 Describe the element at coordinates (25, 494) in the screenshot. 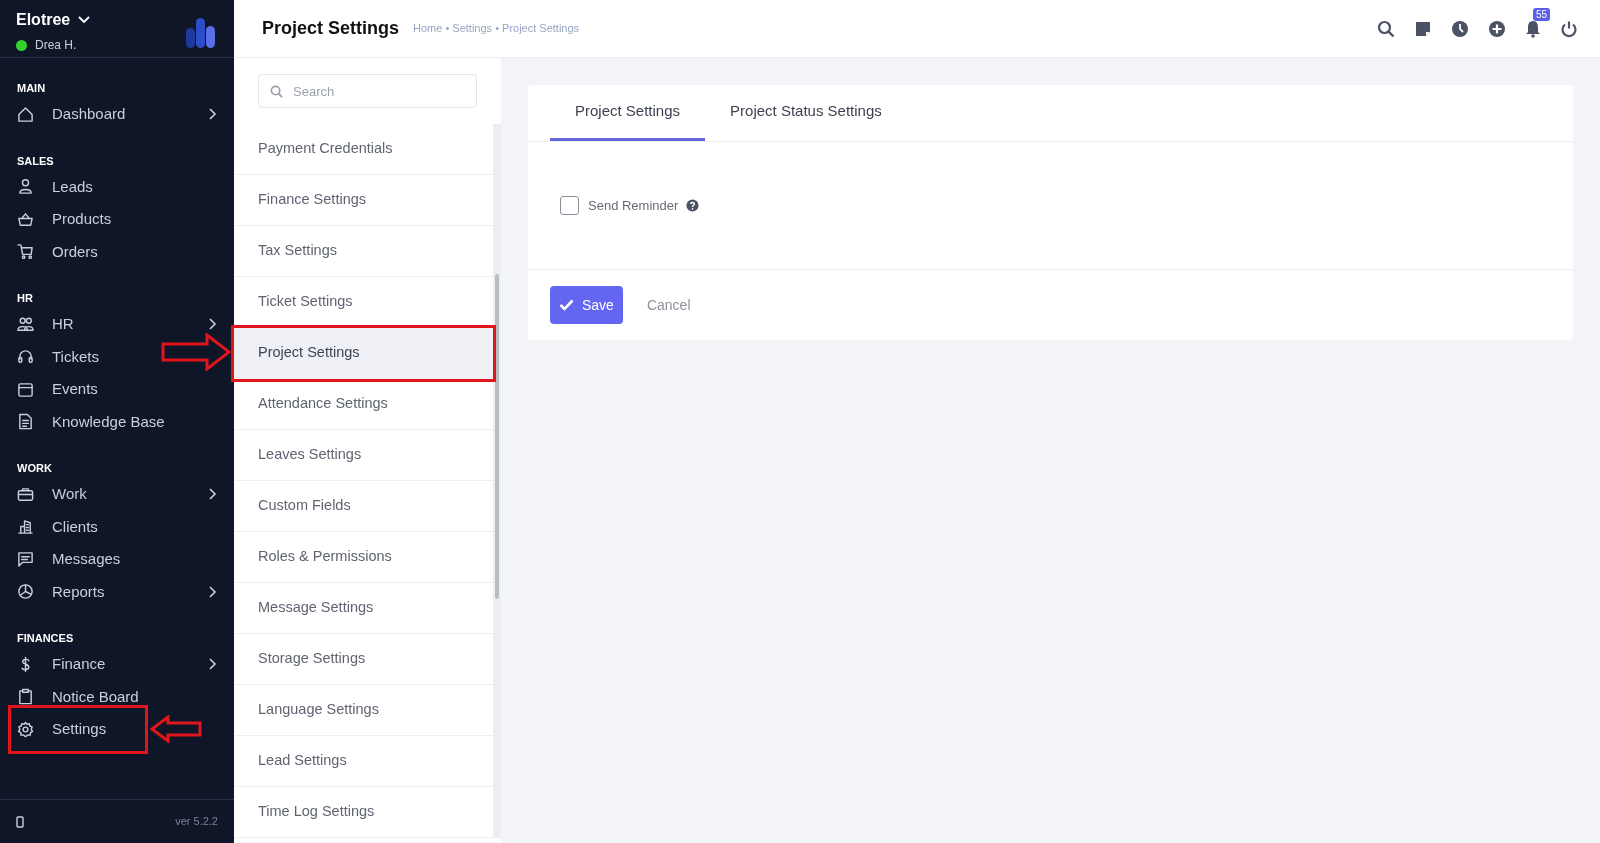

I see `briefcase-icon` at that location.